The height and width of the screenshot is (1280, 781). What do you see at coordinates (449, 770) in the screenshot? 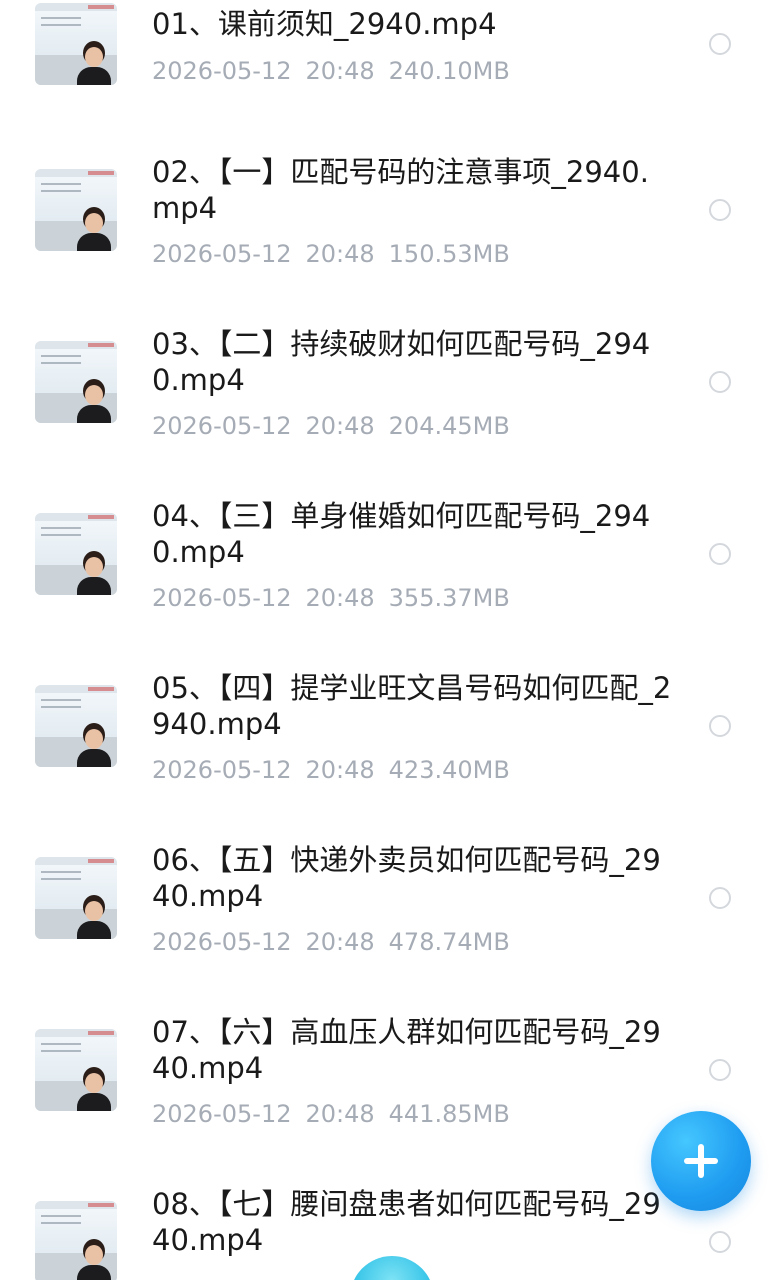
I see `file-size: 423.40MB` at bounding box center [449, 770].